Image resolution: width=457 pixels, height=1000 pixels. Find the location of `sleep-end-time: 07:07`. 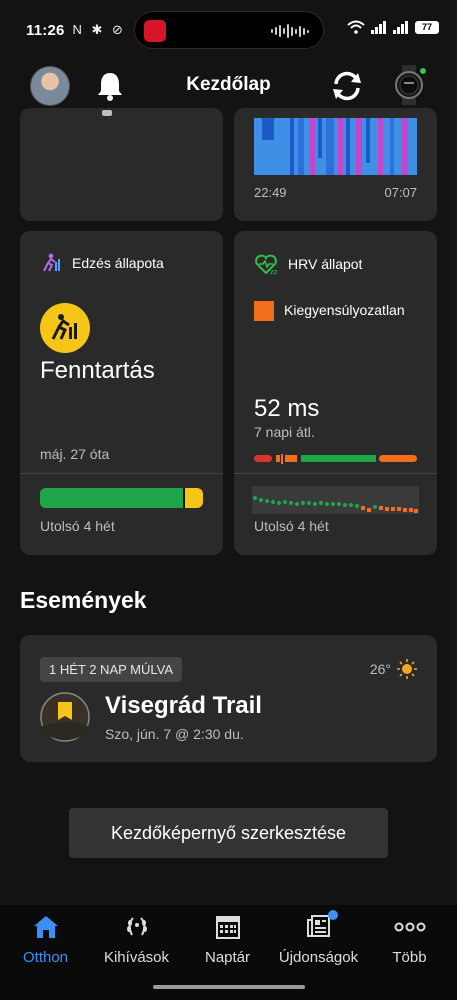

sleep-end-time: 07:07 is located at coordinates (400, 192).